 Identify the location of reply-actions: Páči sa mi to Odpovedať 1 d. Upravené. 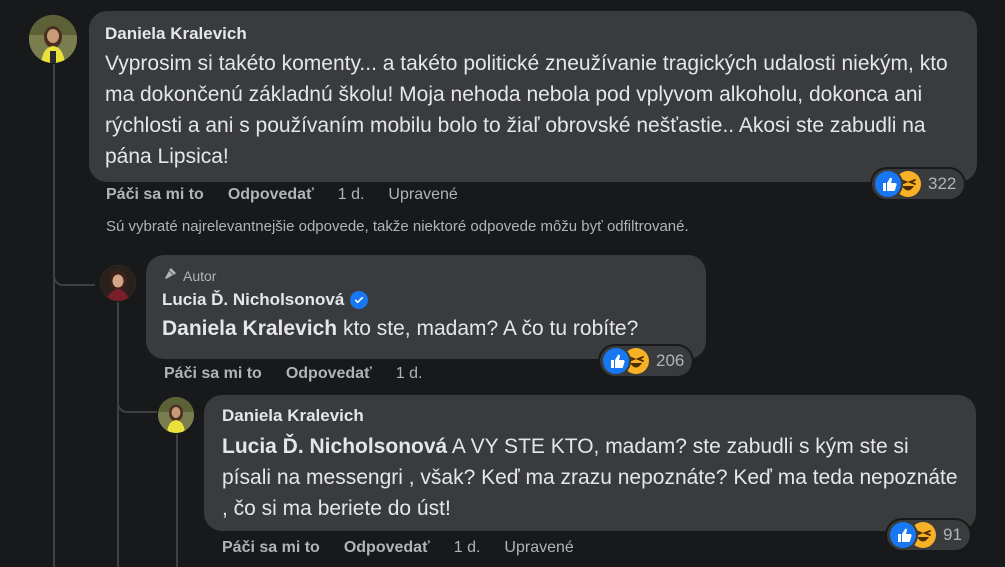
(398, 548).